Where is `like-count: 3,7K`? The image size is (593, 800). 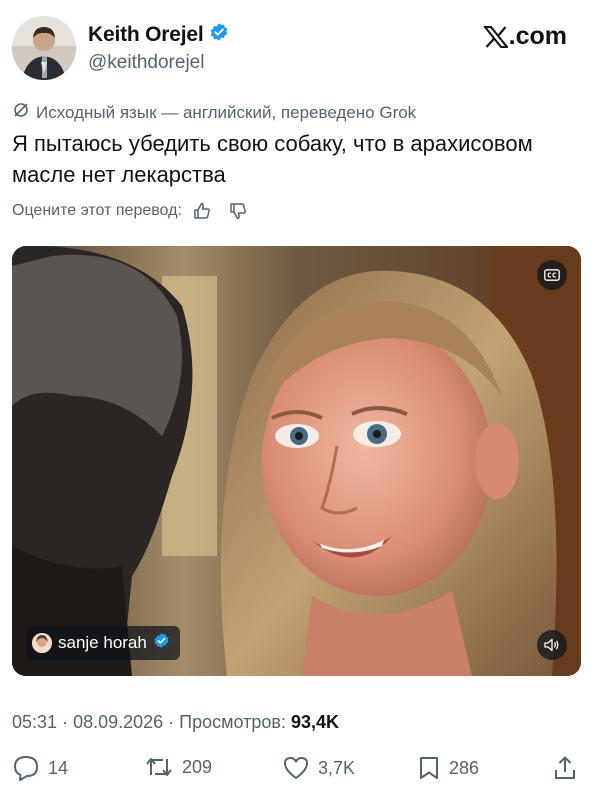 like-count: 3,7K is located at coordinates (337, 767).